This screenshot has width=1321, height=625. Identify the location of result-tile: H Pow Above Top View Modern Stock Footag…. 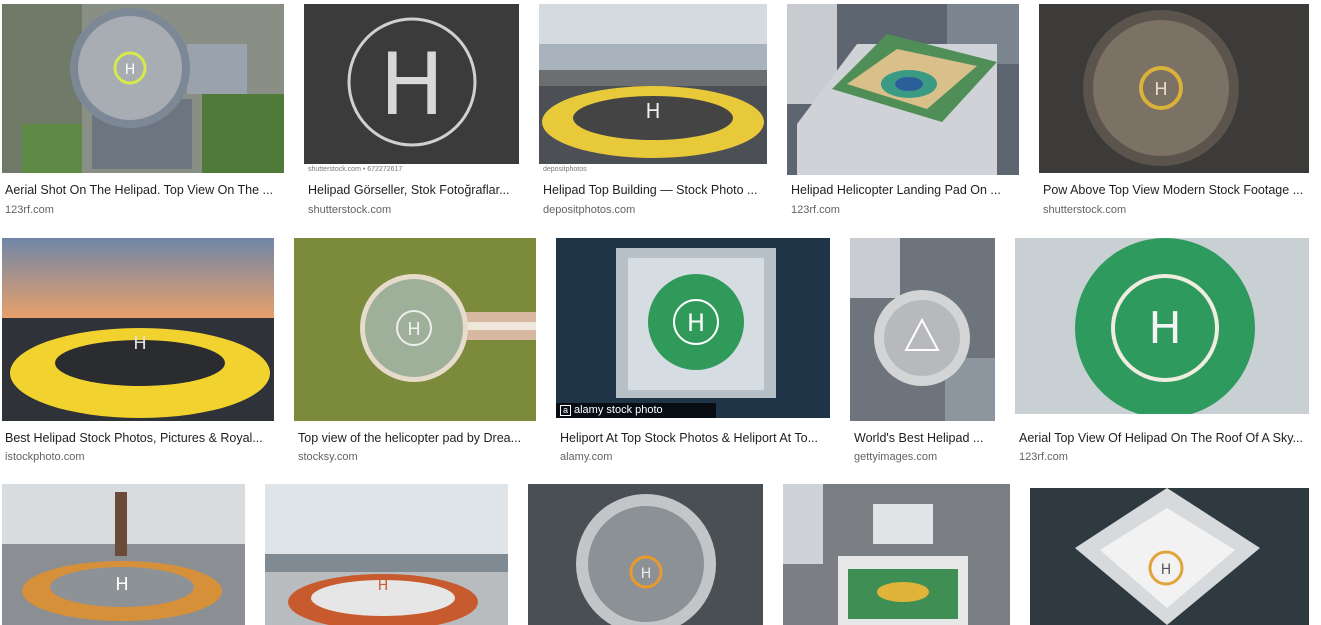
(1174, 113).